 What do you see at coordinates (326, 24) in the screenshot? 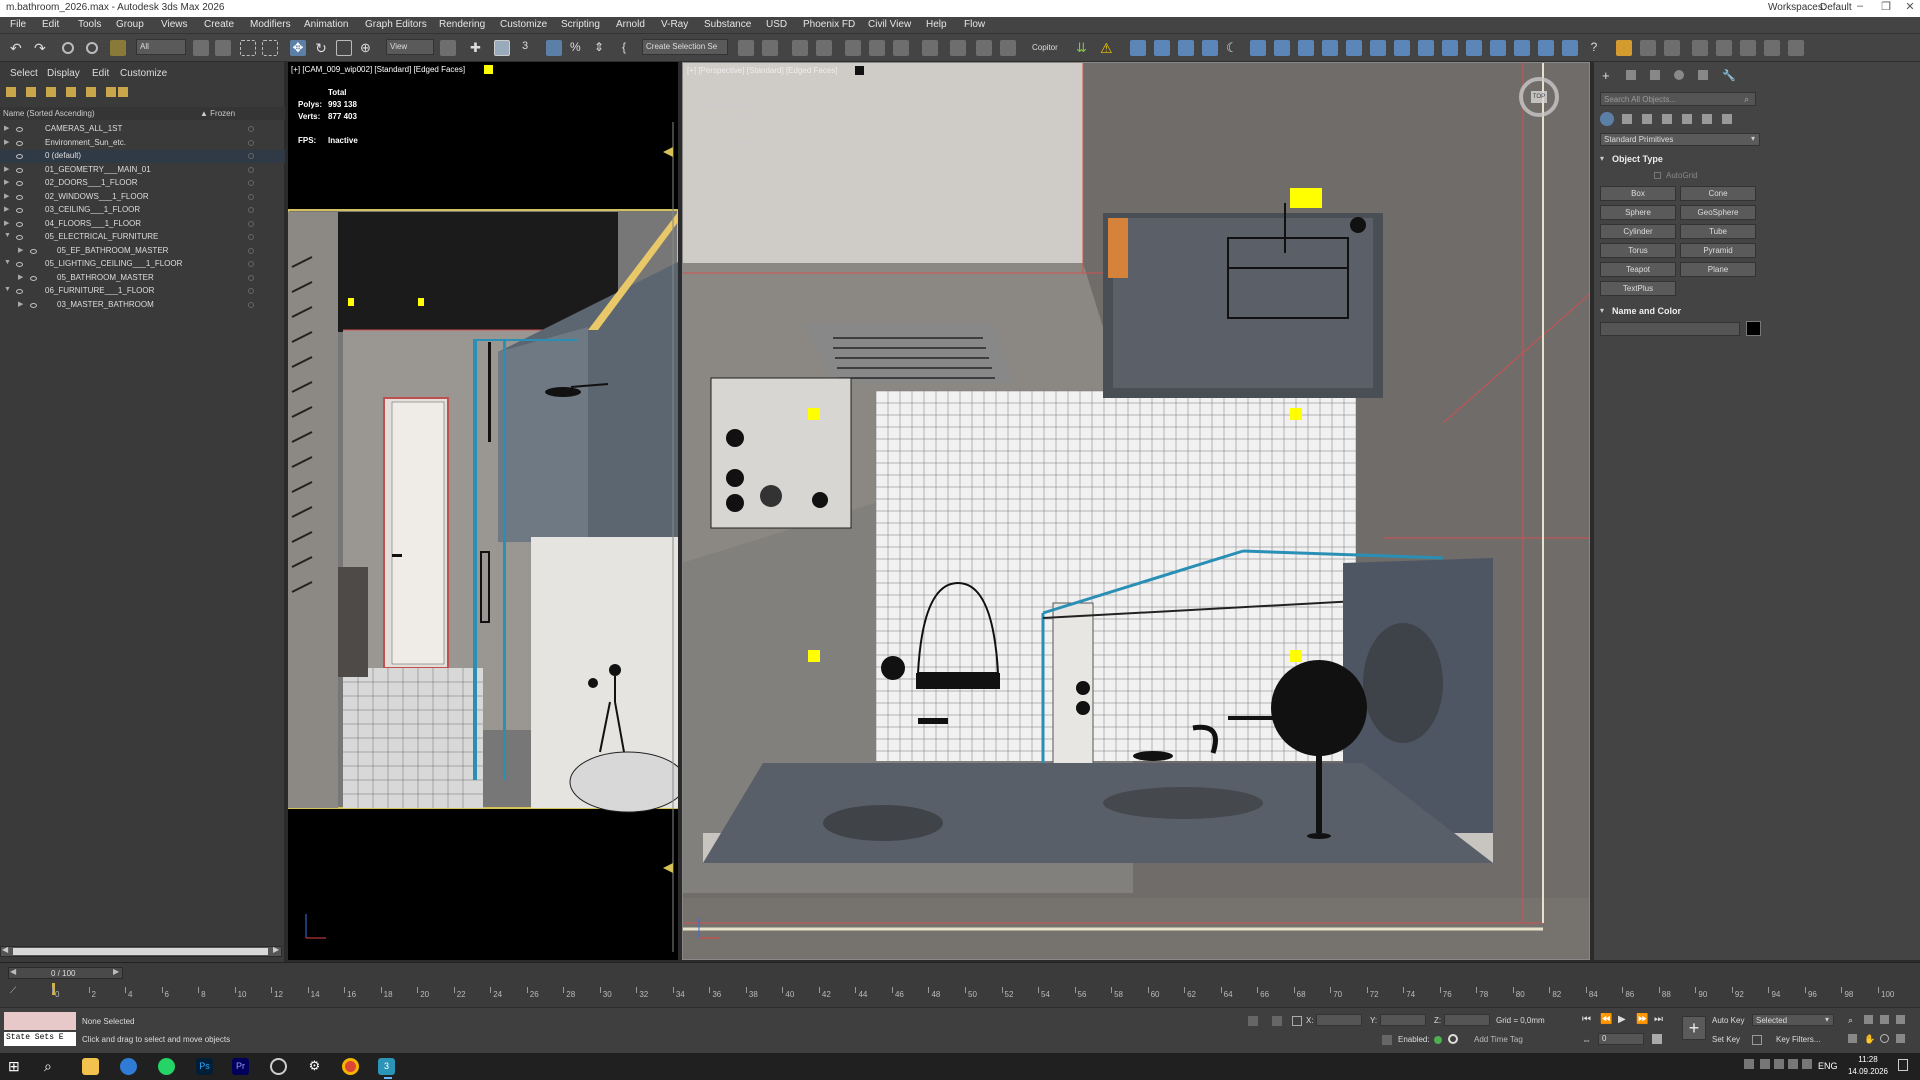
I see `menu-animation: Animation` at bounding box center [326, 24].